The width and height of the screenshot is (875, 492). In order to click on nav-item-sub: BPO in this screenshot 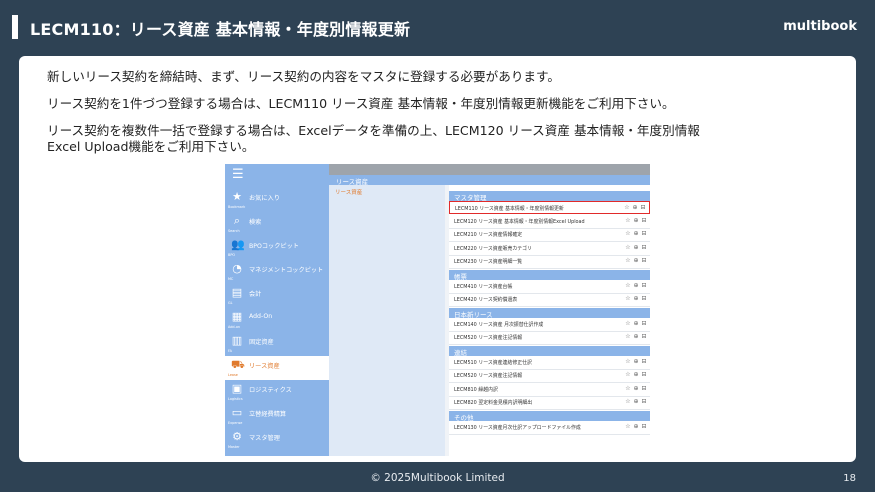, I will do `click(232, 255)`.